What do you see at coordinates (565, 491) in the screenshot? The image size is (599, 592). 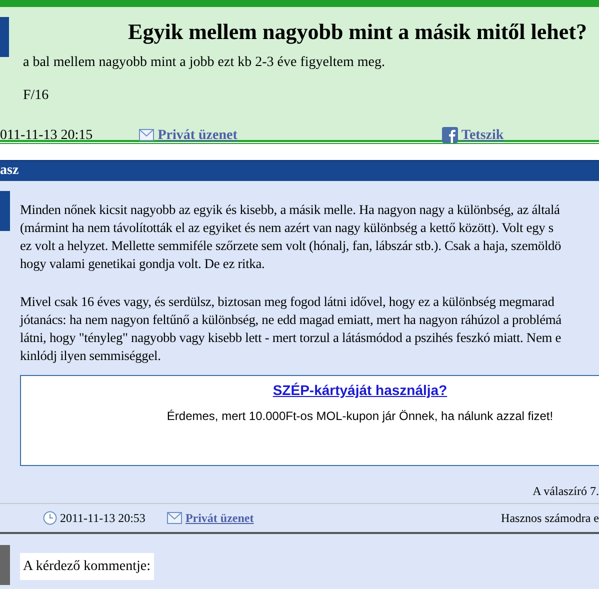 I see `author-note: A válaszíró 7.` at bounding box center [565, 491].